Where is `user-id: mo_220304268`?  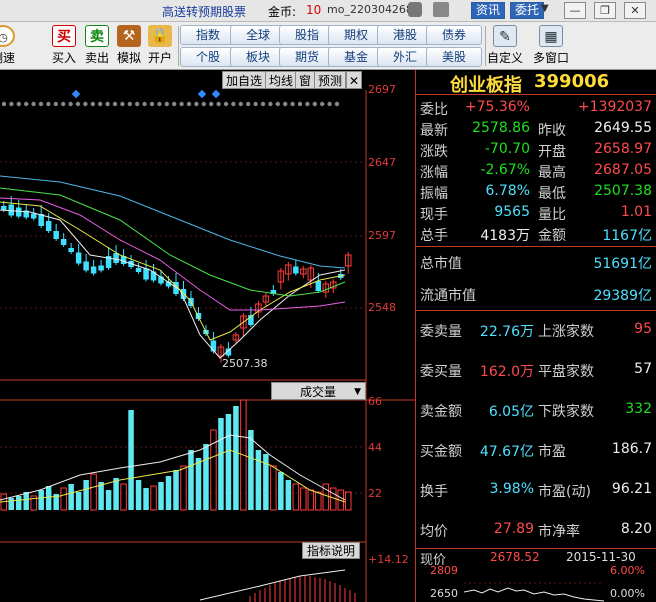 user-id: mo_220304268 is located at coordinates (370, 9).